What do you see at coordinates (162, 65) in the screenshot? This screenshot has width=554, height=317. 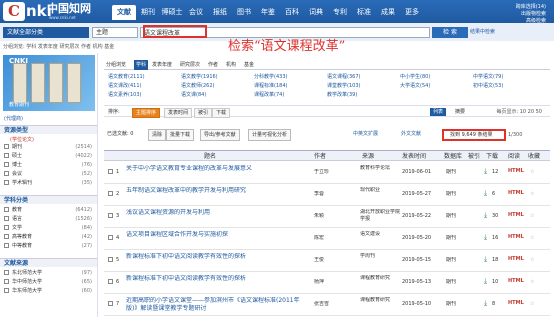 I see `group-tab: 发表年度` at bounding box center [162, 65].